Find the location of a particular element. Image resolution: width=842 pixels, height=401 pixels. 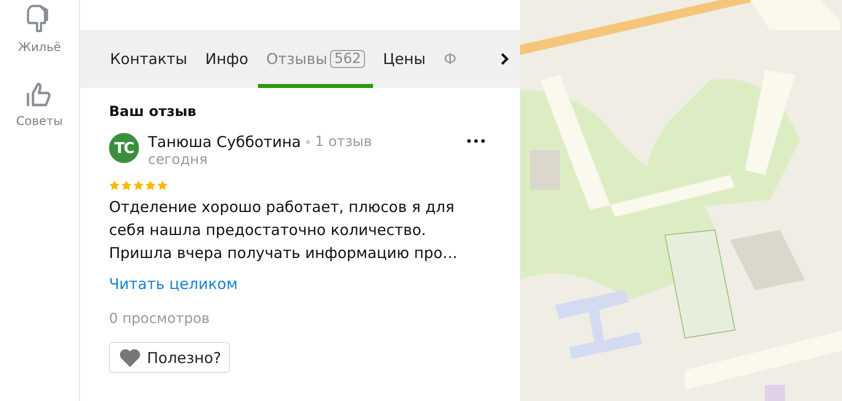

chevron-right-icon is located at coordinates (505, 59).